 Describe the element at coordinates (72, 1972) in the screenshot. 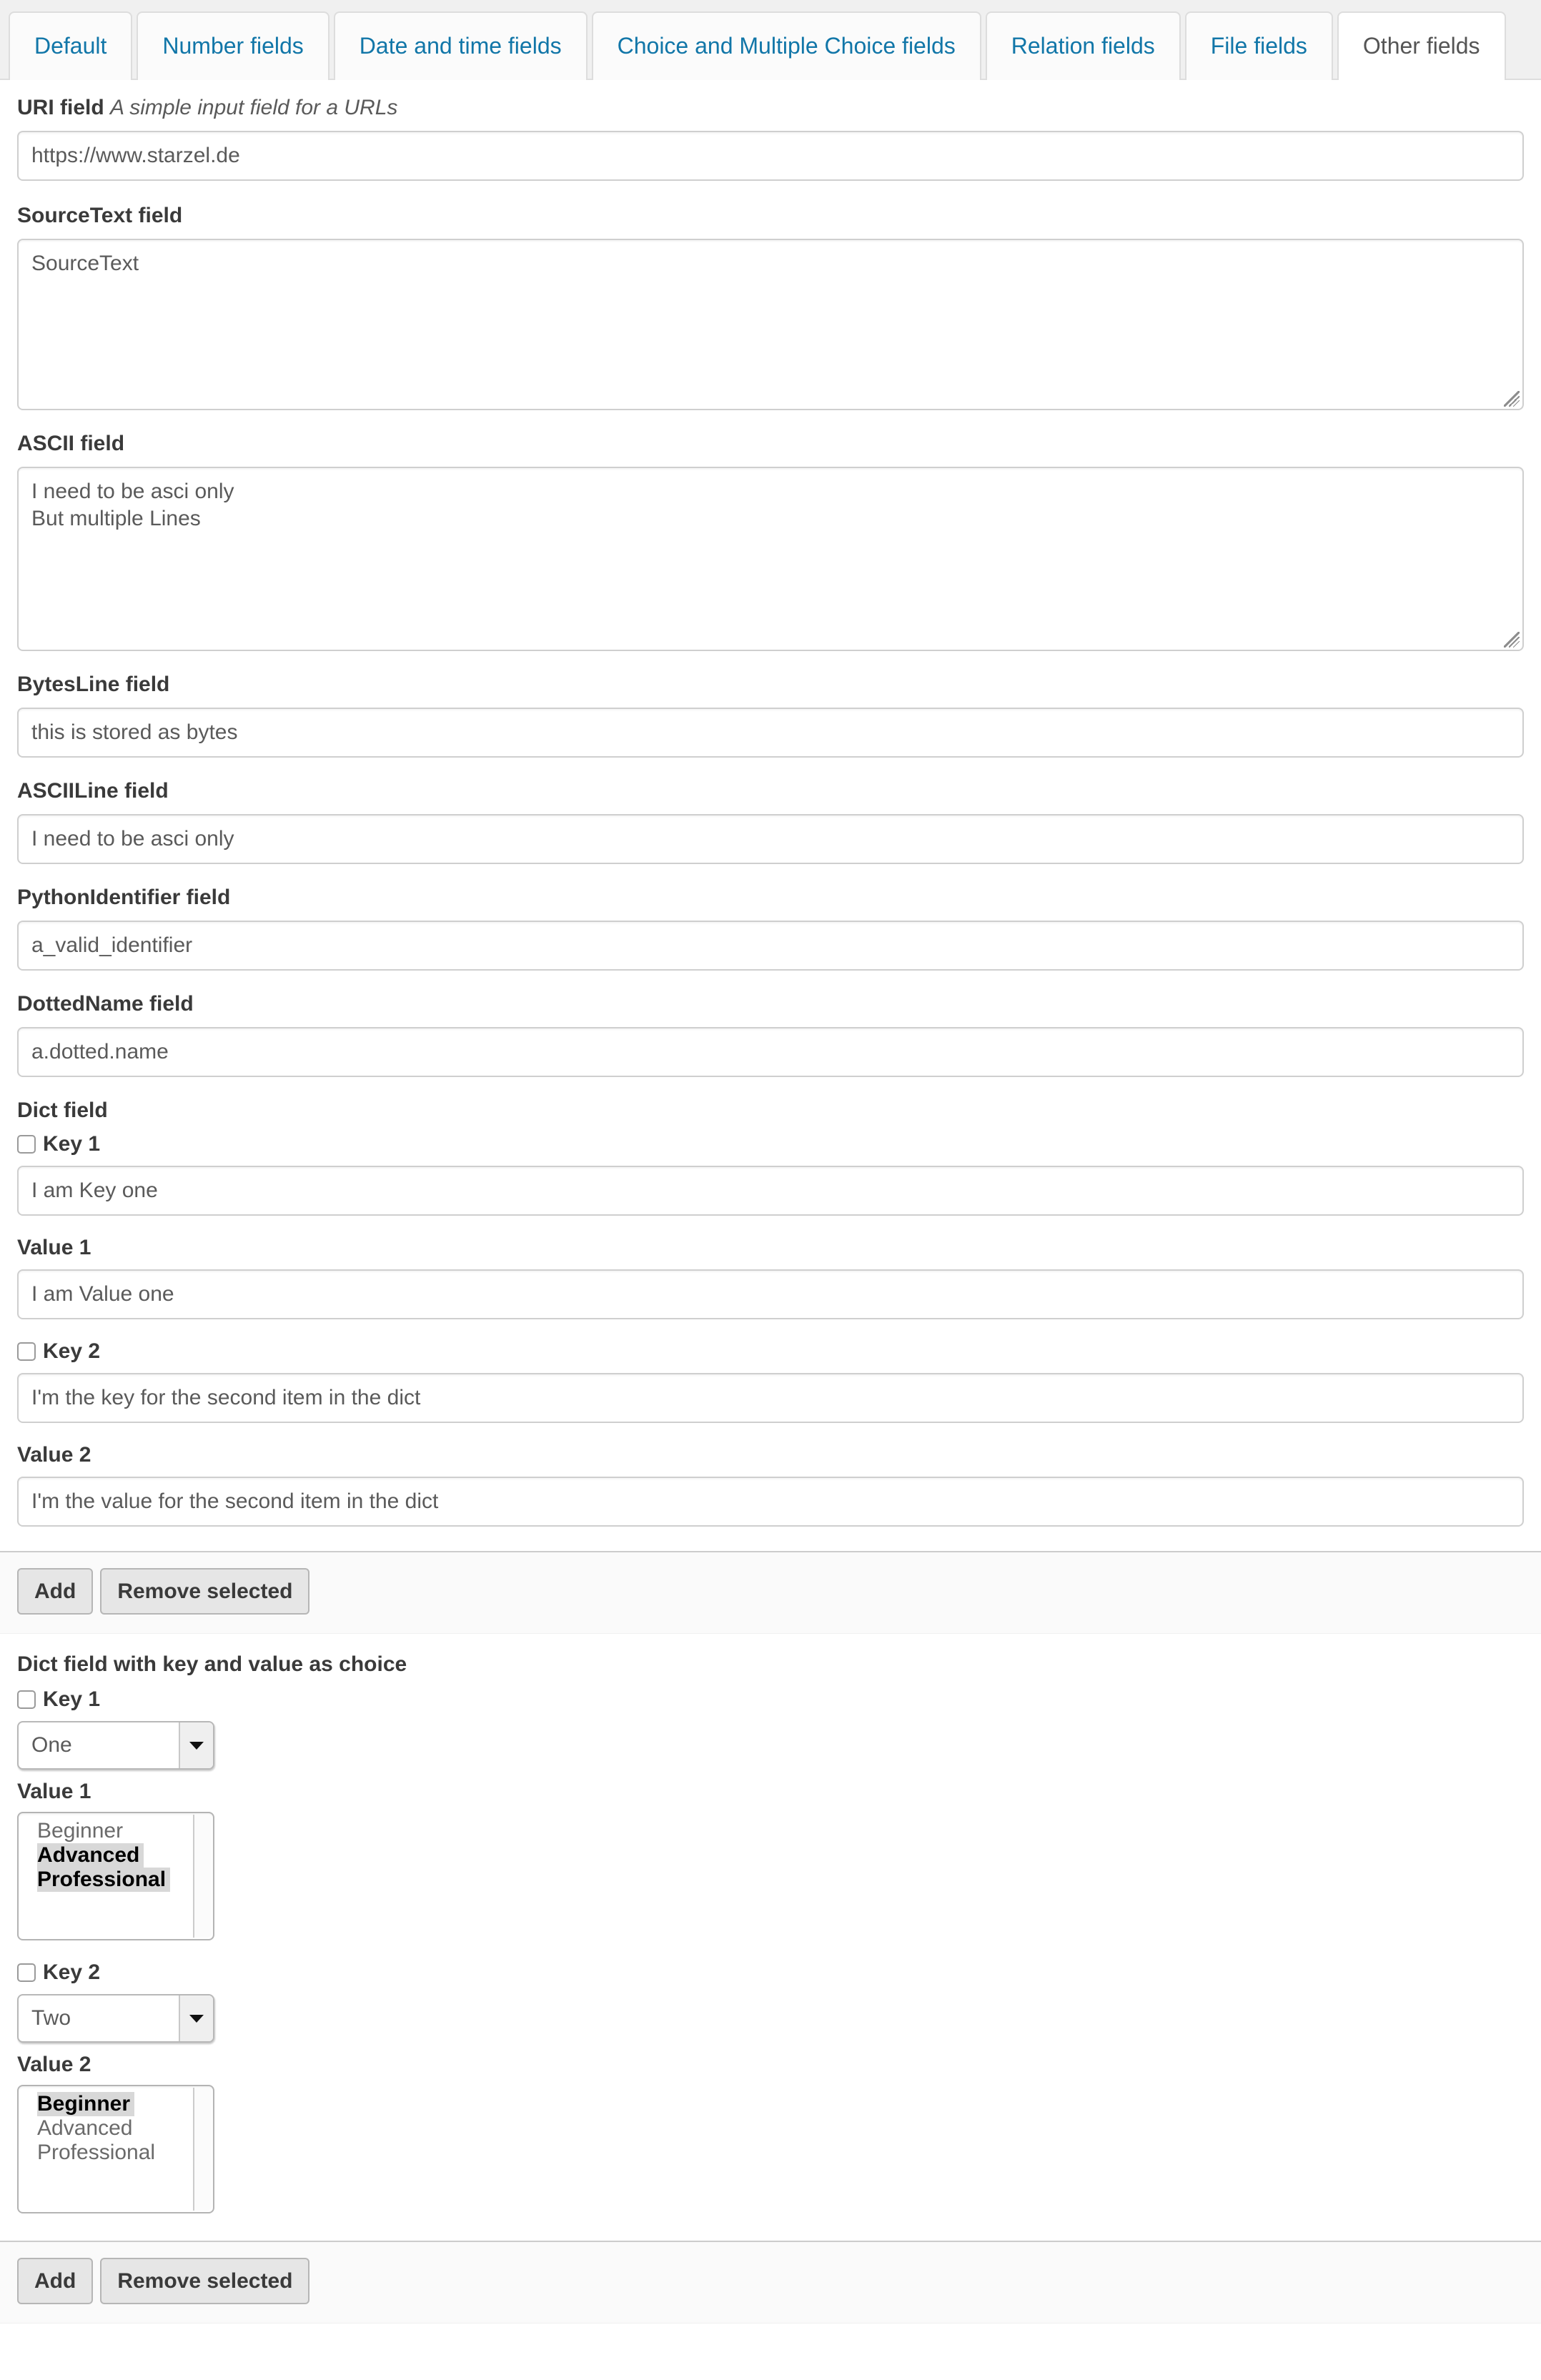

I see `dict-choice-row-2-key-label: Key 2` at that location.